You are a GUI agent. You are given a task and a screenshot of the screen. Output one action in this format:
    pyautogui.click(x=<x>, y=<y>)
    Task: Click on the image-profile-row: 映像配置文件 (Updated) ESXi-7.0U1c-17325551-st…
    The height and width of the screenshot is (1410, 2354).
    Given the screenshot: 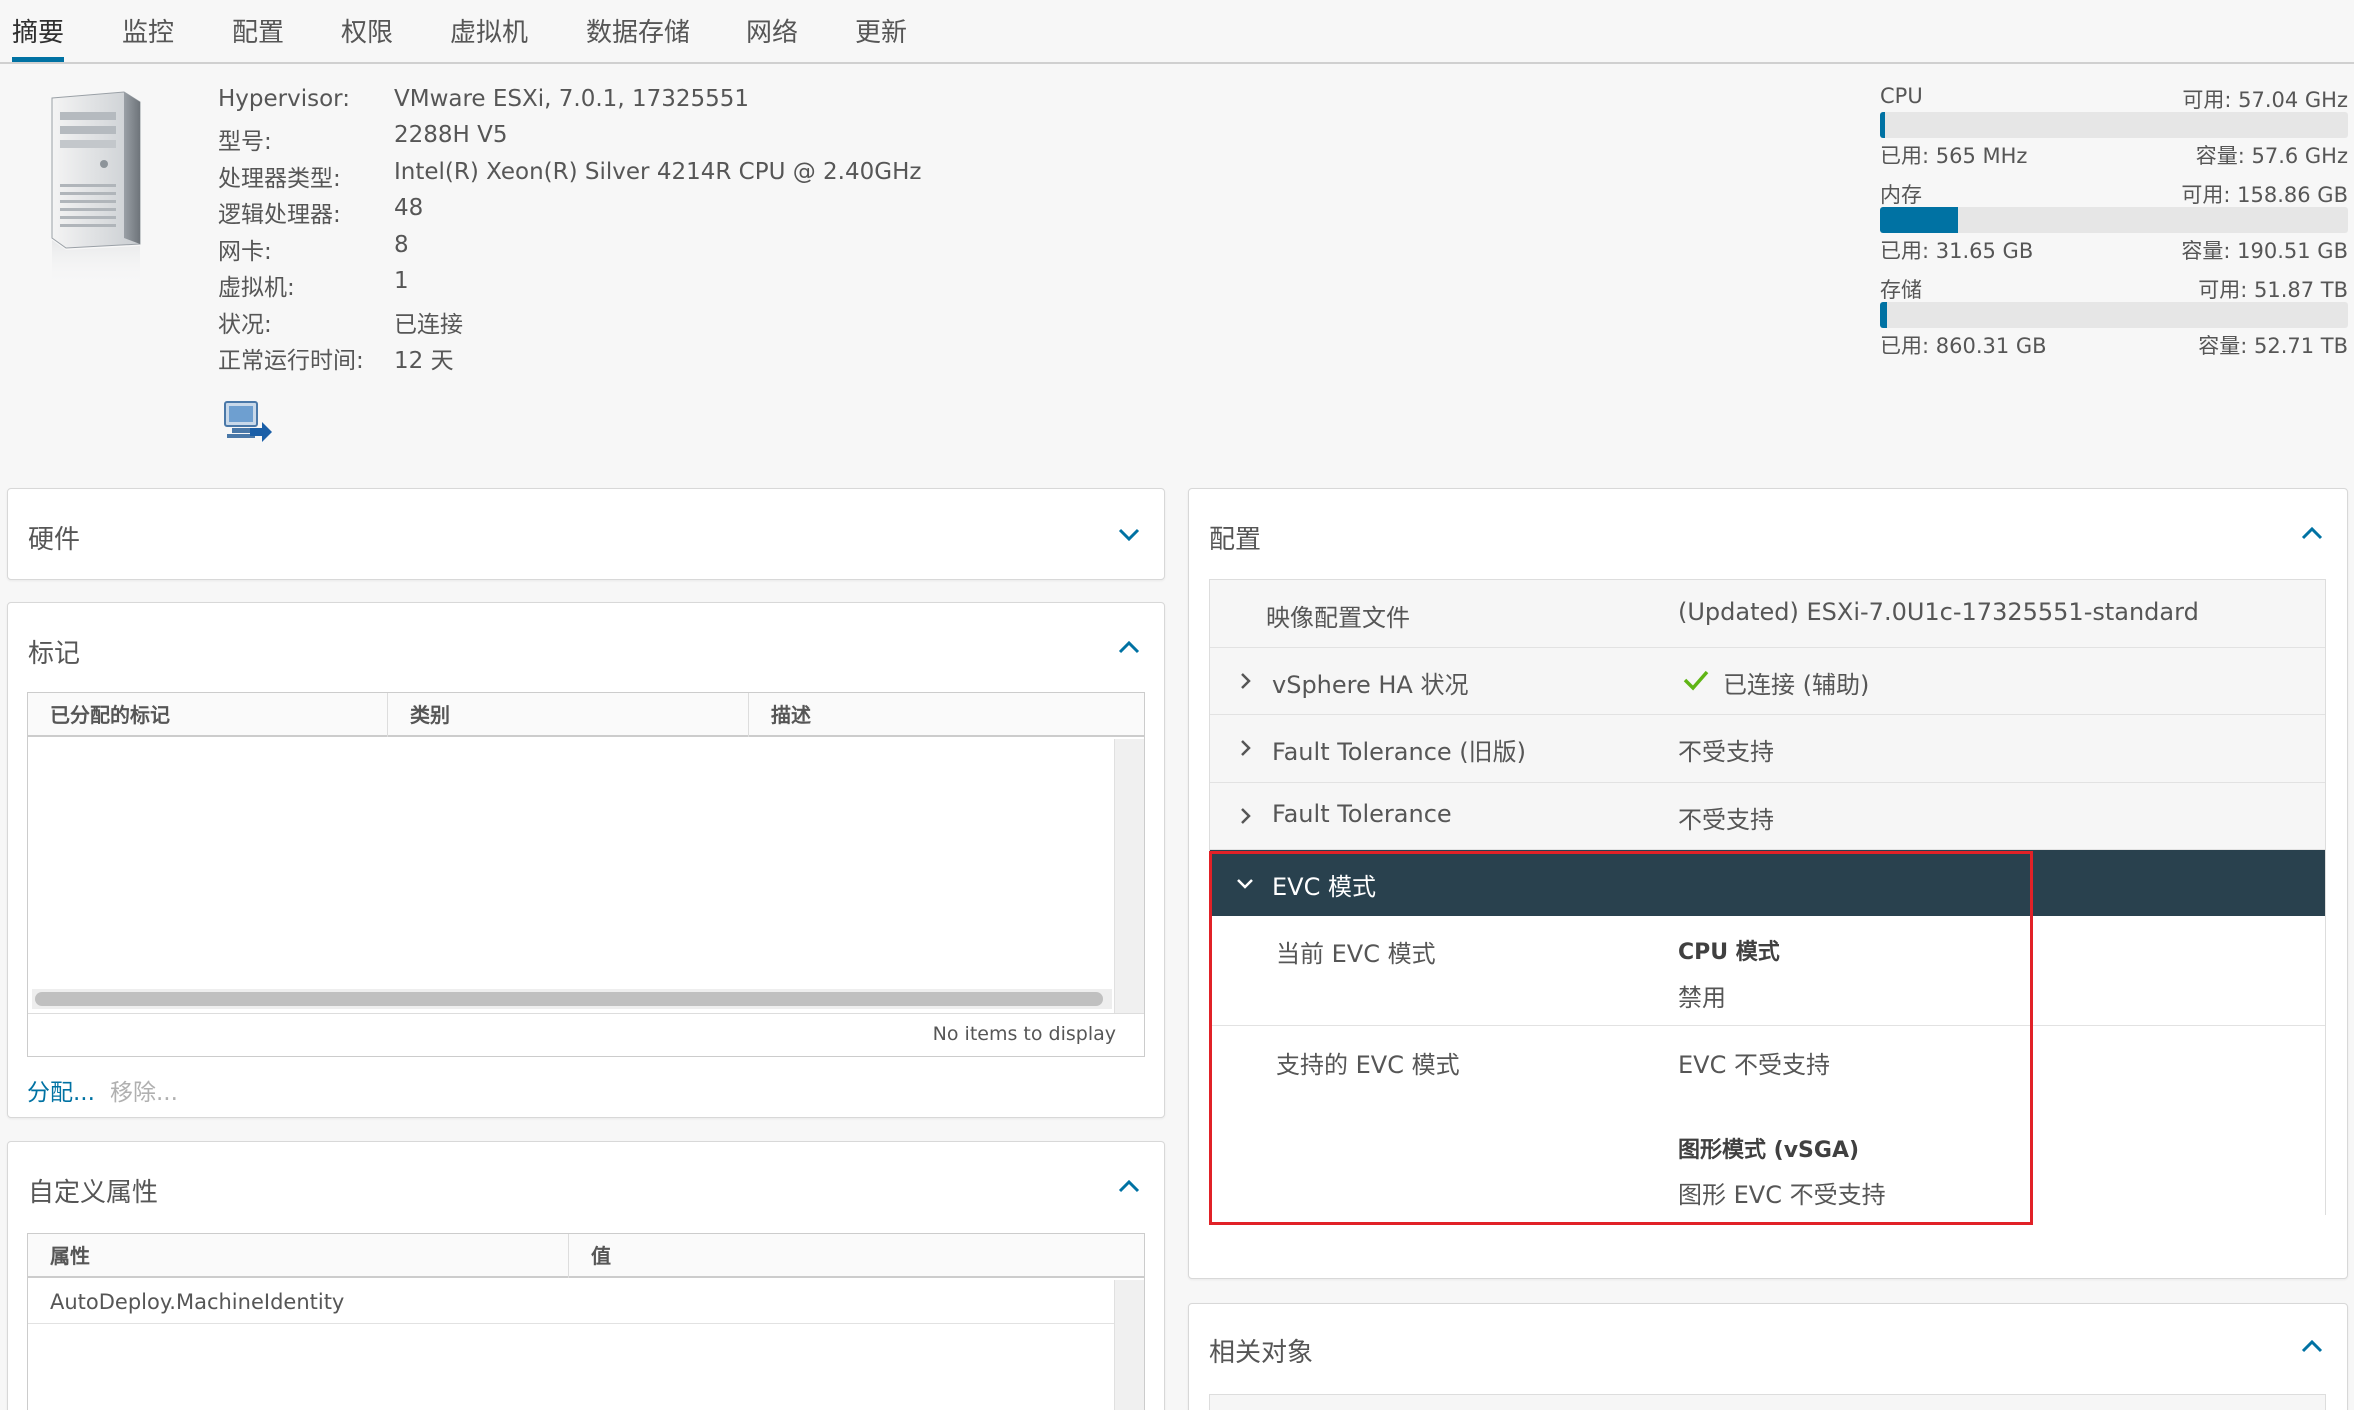 What is the action you would take?
    pyautogui.click(x=1767, y=614)
    